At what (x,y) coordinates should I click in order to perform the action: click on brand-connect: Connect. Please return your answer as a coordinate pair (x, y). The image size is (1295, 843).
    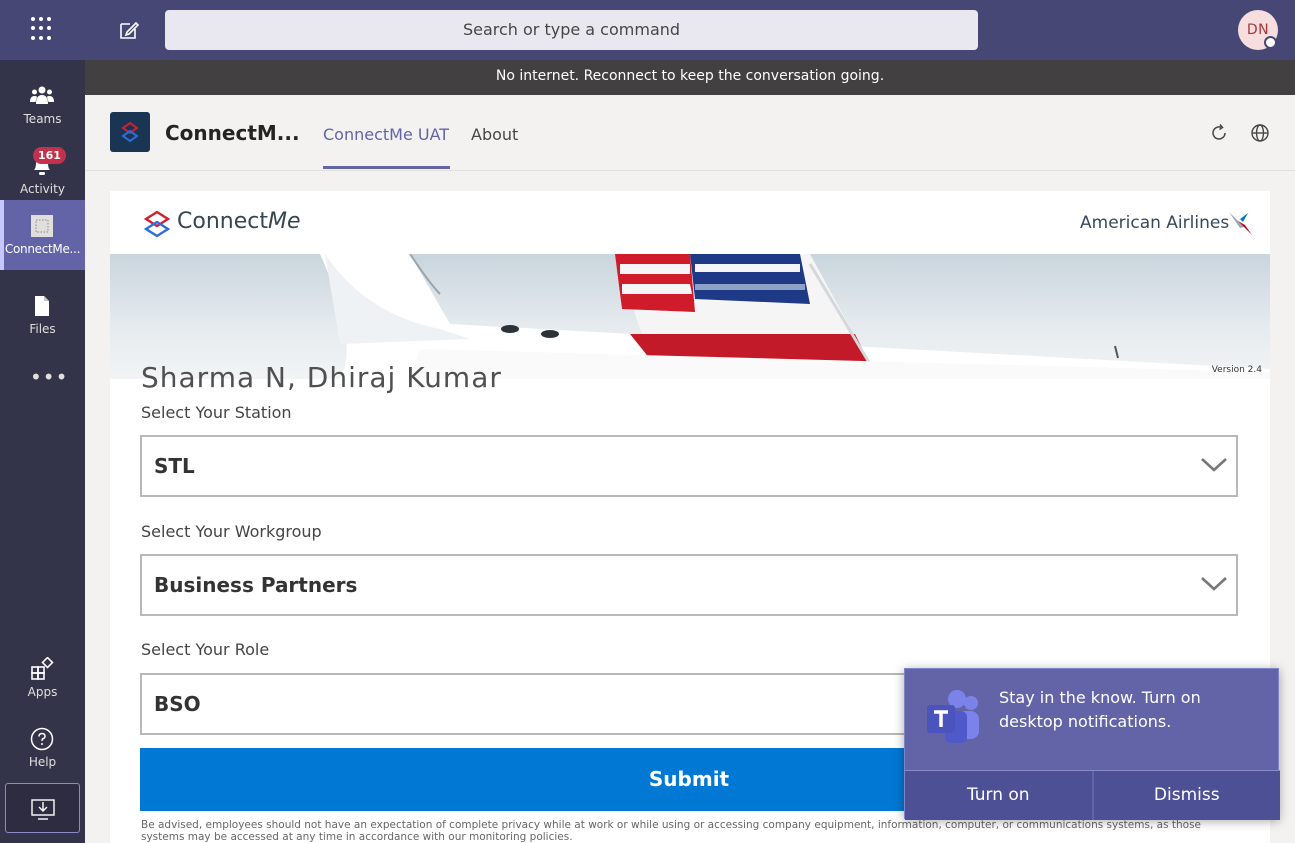
    Looking at the image, I should click on (222, 221).